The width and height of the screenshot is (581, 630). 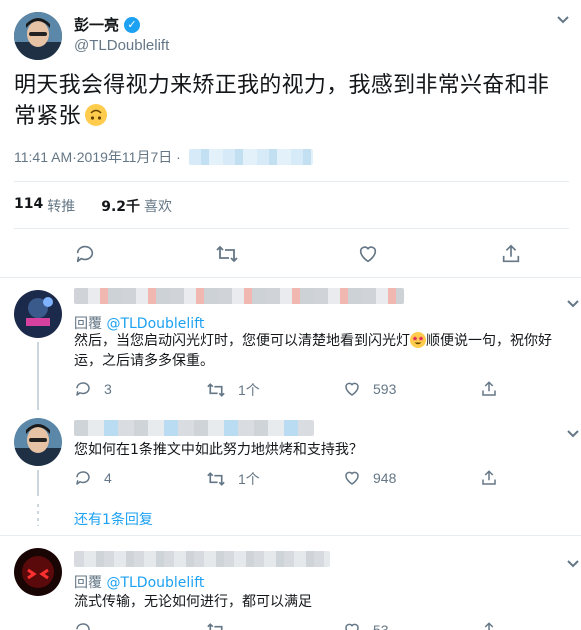 What do you see at coordinates (61, 206) in the screenshot?
I see `retweet-label: 转推` at bounding box center [61, 206].